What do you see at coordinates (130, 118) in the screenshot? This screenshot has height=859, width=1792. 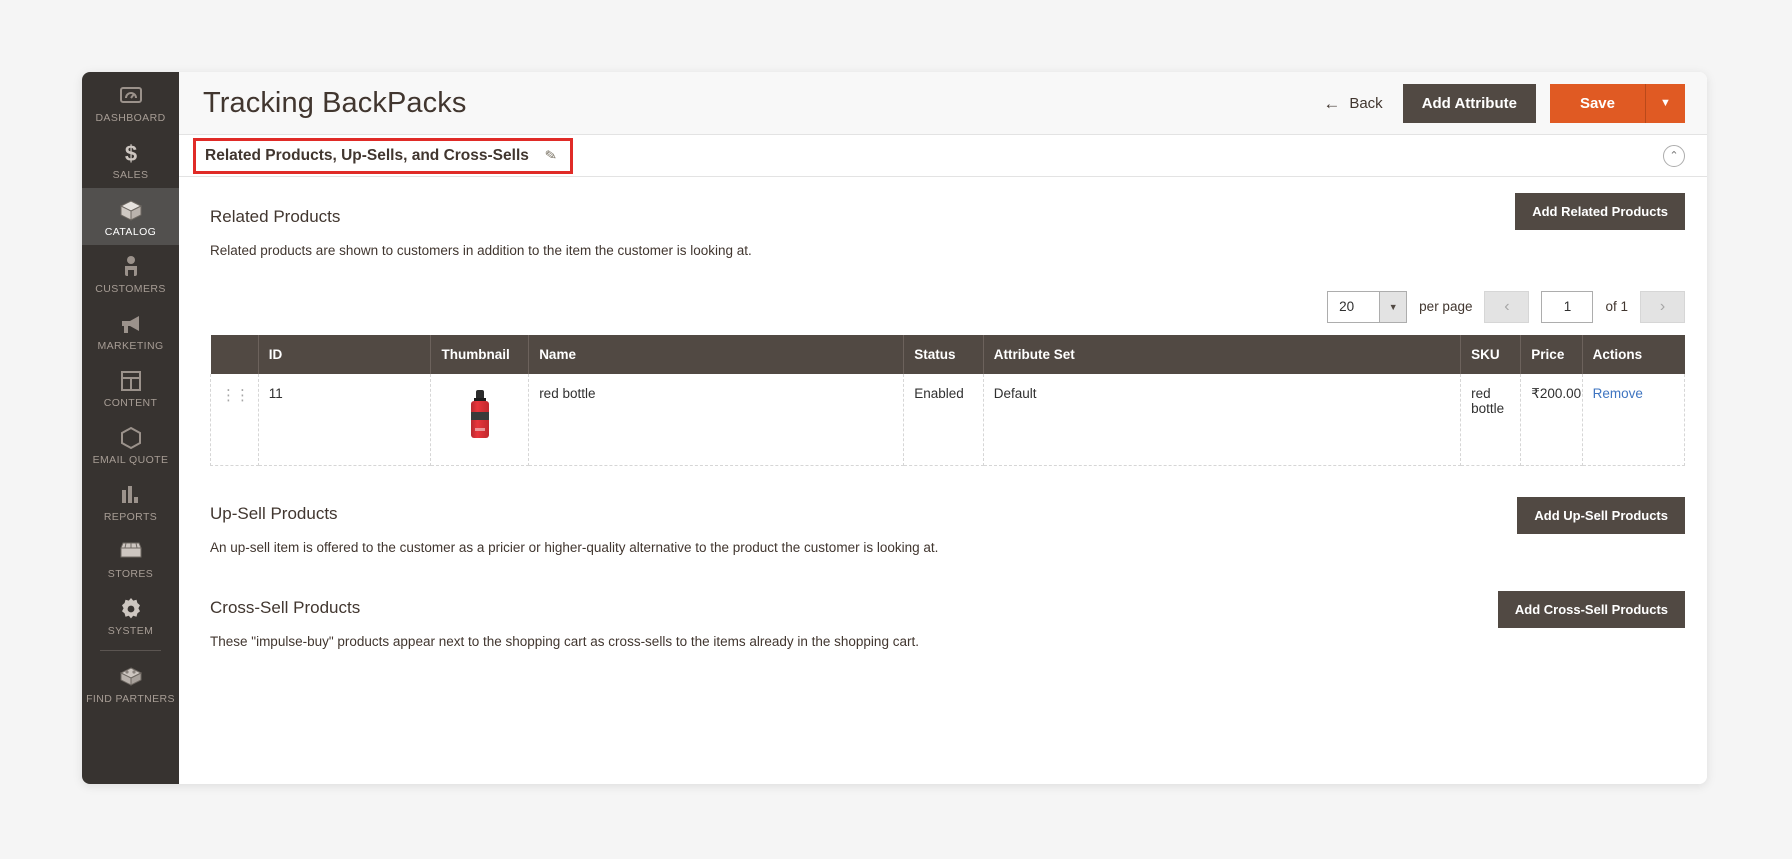 I see `sidebar-item-label: DASHBOARD` at bounding box center [130, 118].